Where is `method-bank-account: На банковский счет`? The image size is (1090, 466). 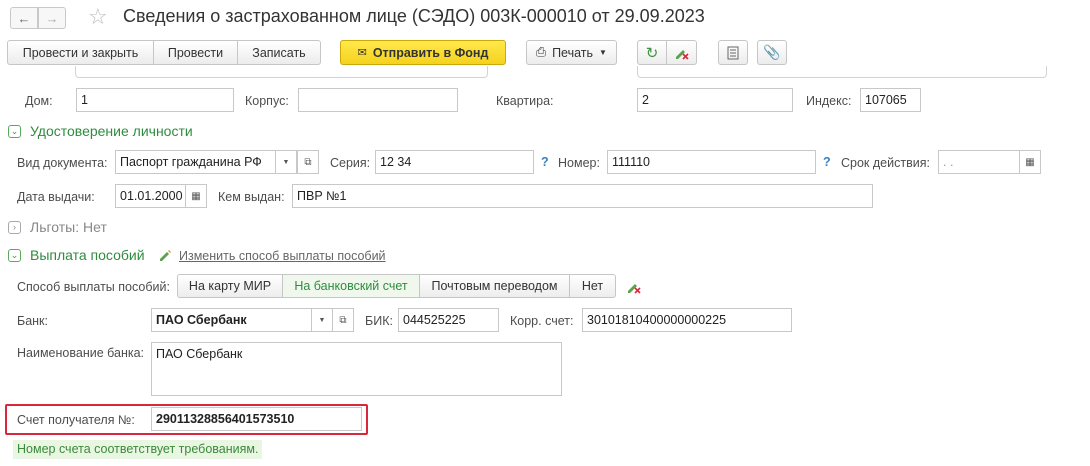 method-bank-account: На банковский счет is located at coordinates (351, 286).